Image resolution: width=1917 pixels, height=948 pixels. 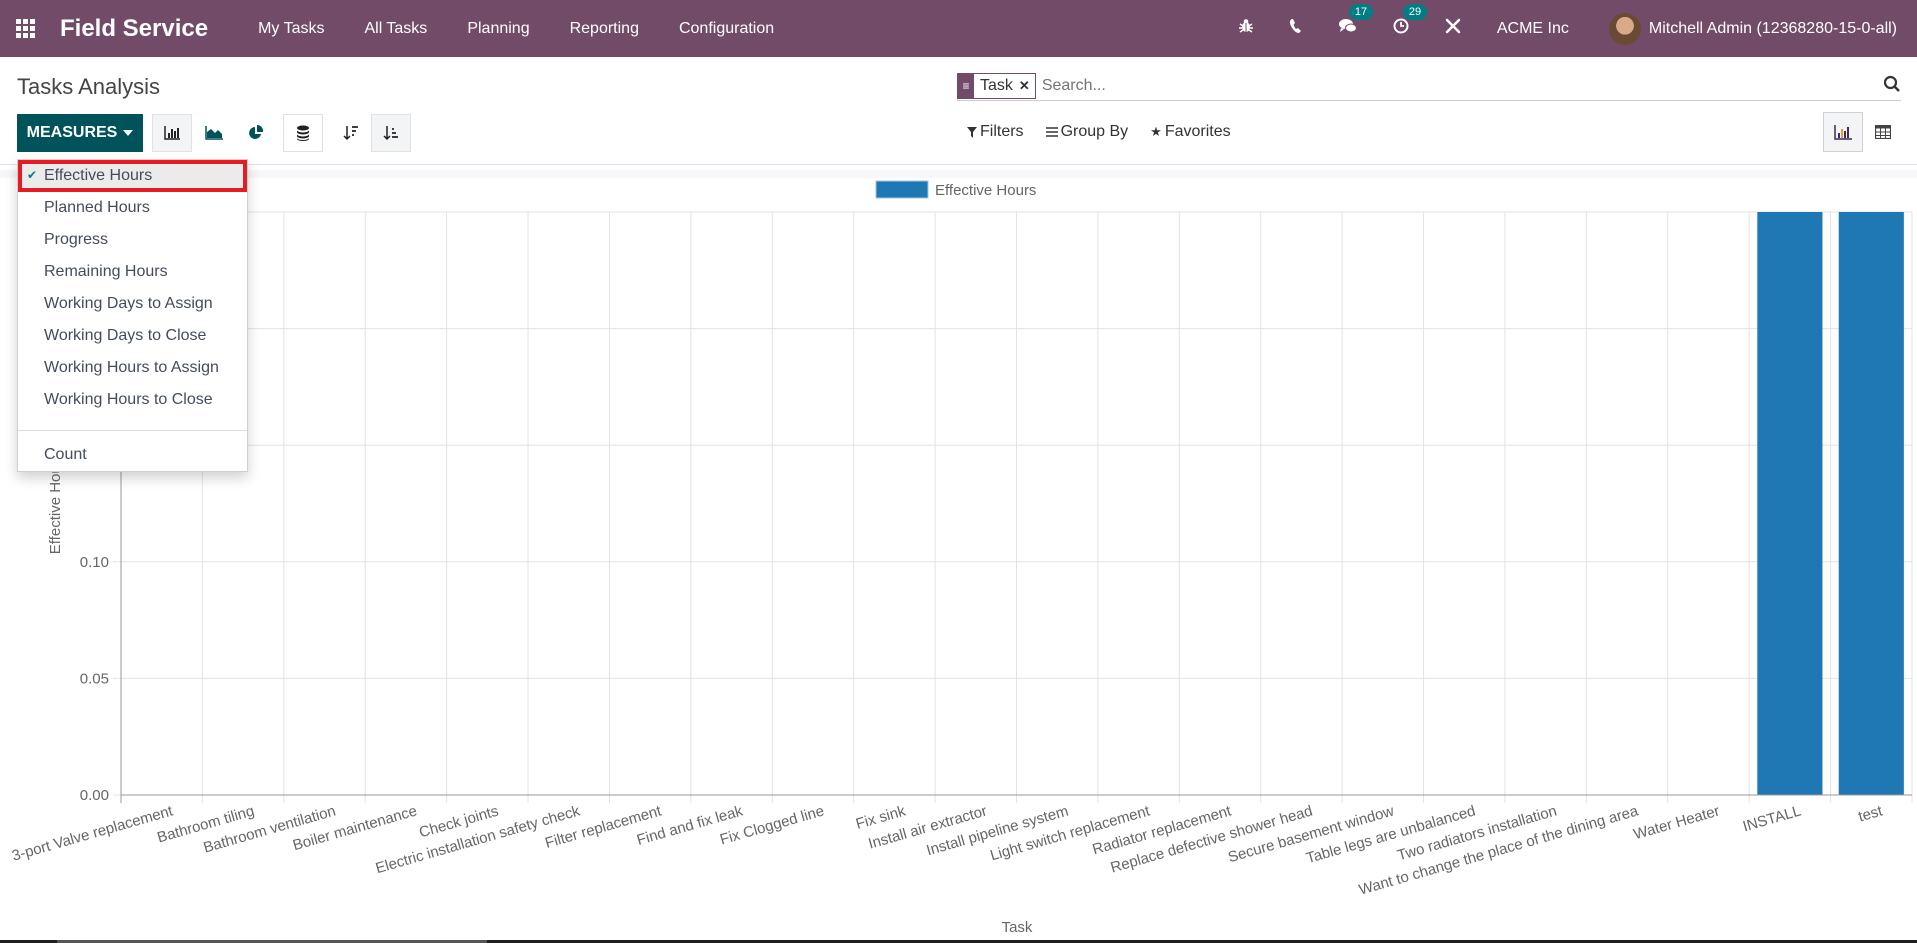 I want to click on menu-reporting: Reporting, so click(x=604, y=29).